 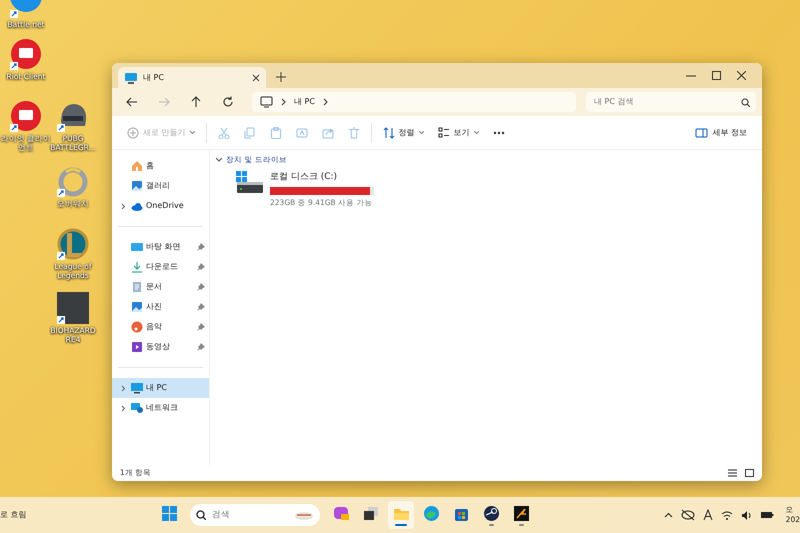 What do you see at coordinates (73, 181) in the screenshot?
I see `ring-logo-icon` at bounding box center [73, 181].